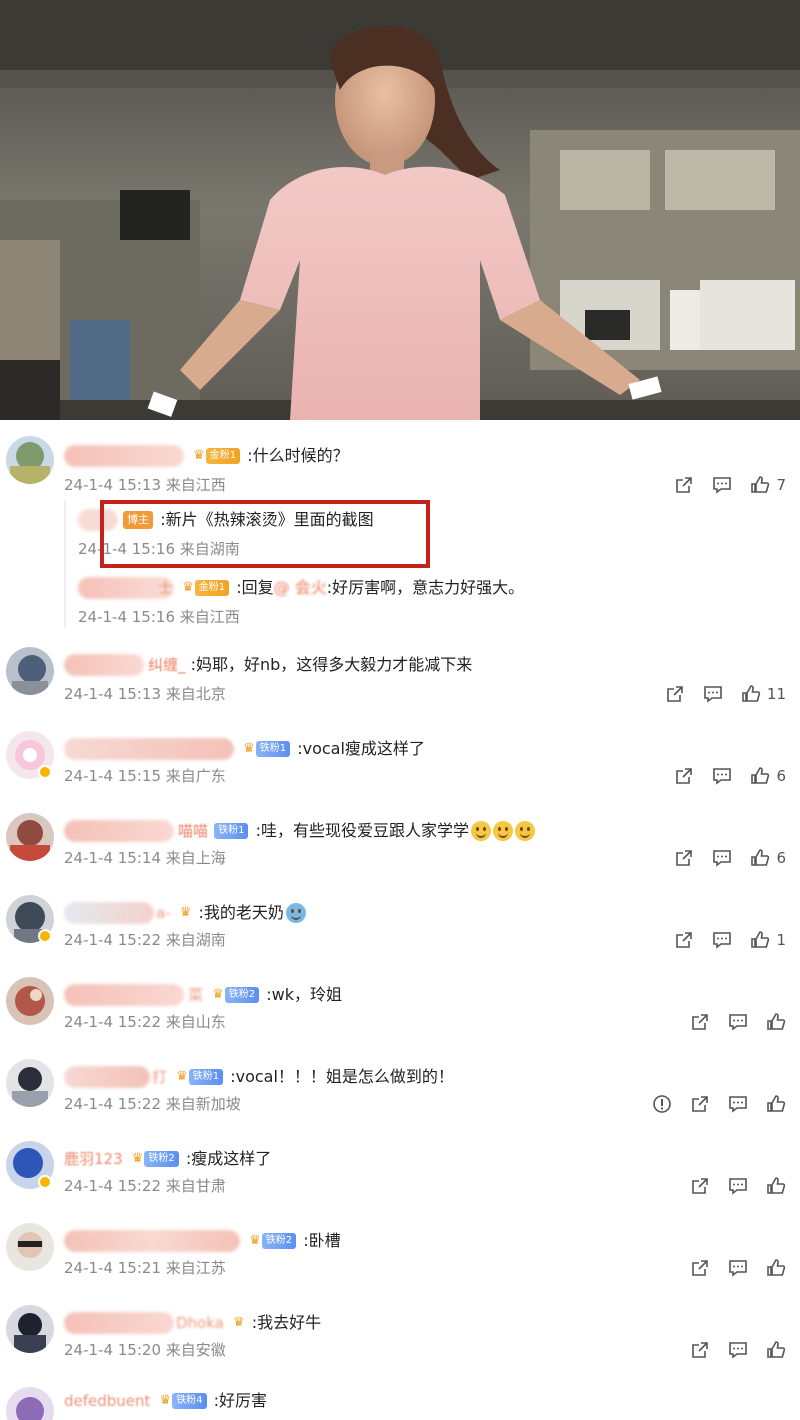 This screenshot has width=800, height=1420. I want to click on username-fragment: 菜, so click(196, 994).